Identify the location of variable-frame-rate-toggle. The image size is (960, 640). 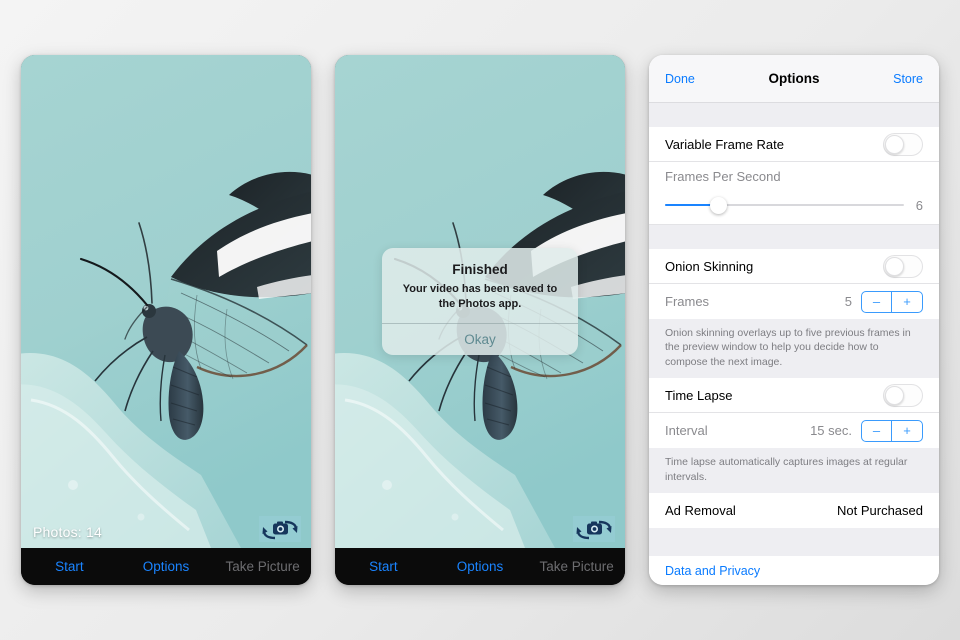
(903, 144).